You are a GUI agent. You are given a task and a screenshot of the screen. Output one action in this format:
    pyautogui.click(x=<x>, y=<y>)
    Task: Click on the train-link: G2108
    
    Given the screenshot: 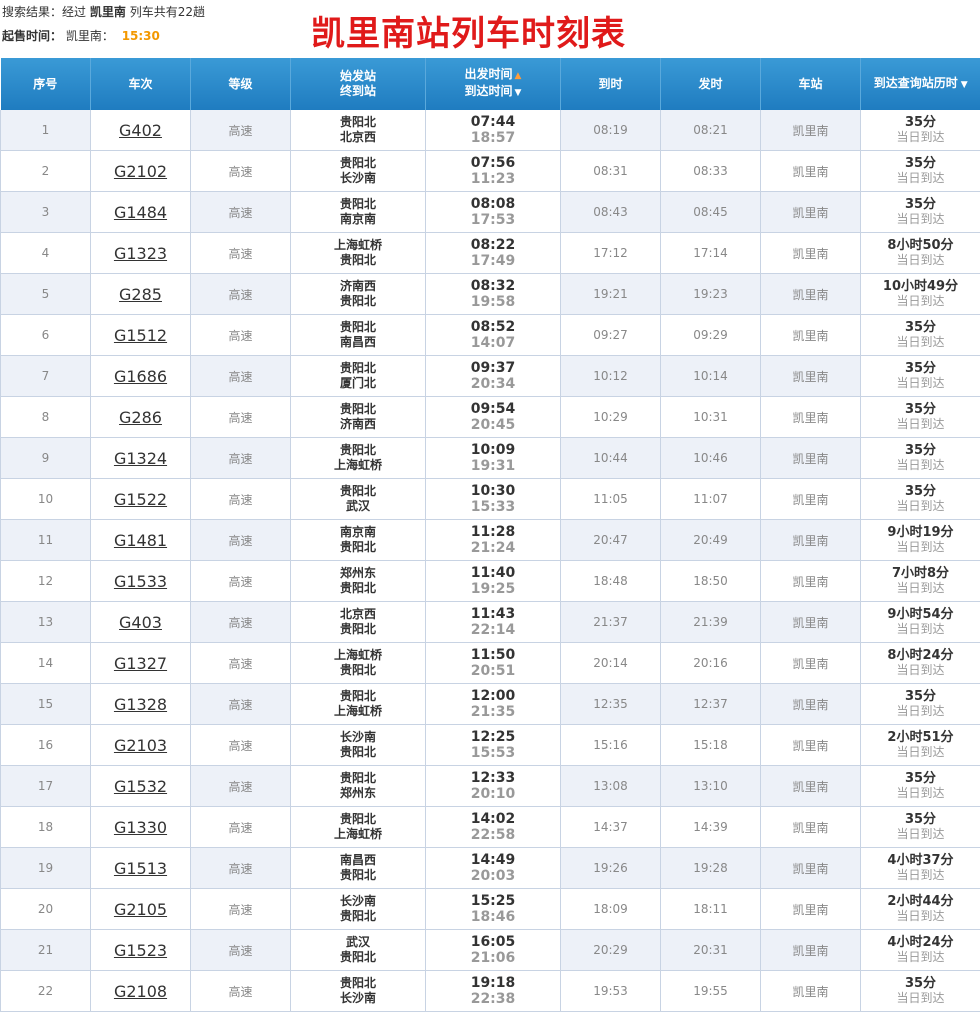 What is the action you would take?
    pyautogui.click(x=140, y=991)
    